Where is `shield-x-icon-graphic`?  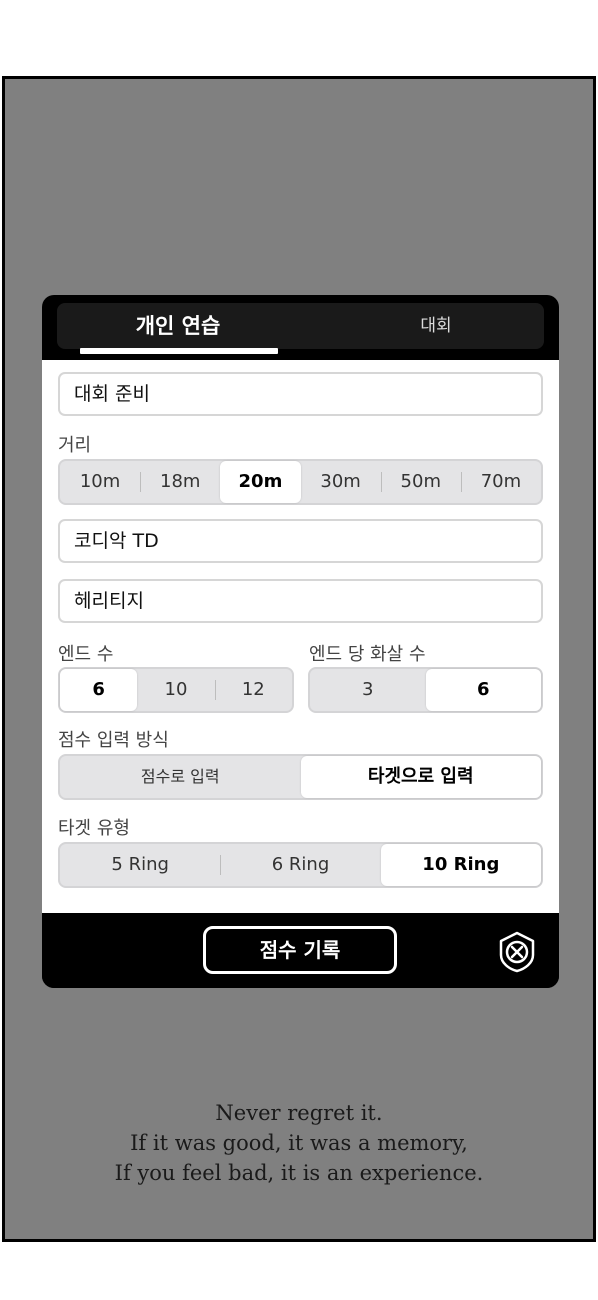 shield-x-icon-graphic is located at coordinates (517, 952).